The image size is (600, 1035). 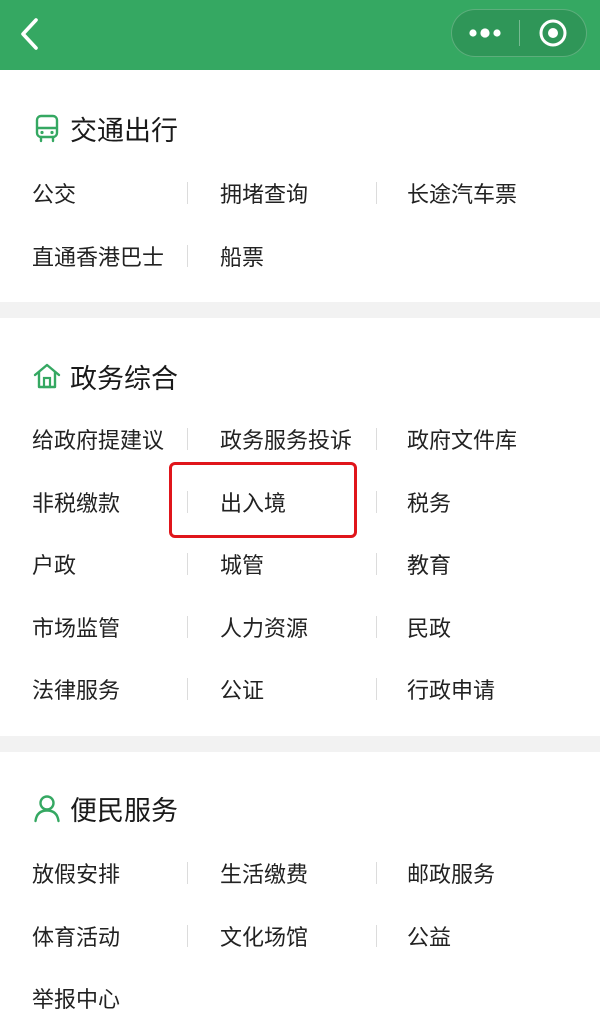 I want to click on close-button, so click(x=553, y=33).